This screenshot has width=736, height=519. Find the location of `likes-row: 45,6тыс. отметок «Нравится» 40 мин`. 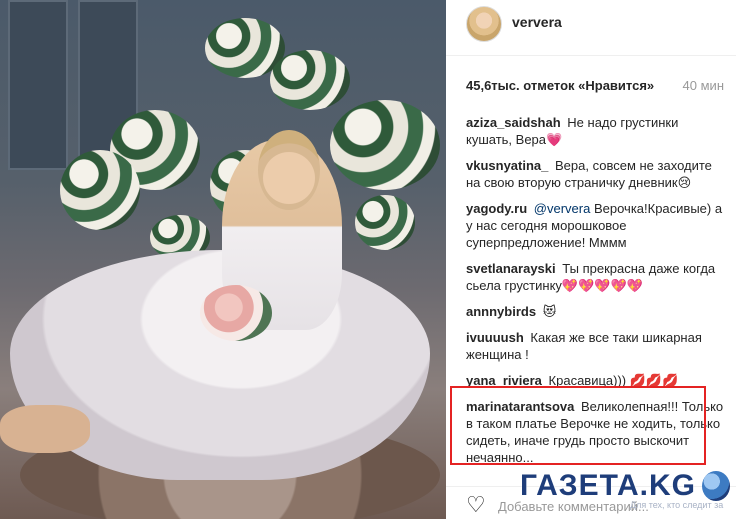

likes-row: 45,6тыс. отметок «Нравится» 40 мин is located at coordinates (595, 85).